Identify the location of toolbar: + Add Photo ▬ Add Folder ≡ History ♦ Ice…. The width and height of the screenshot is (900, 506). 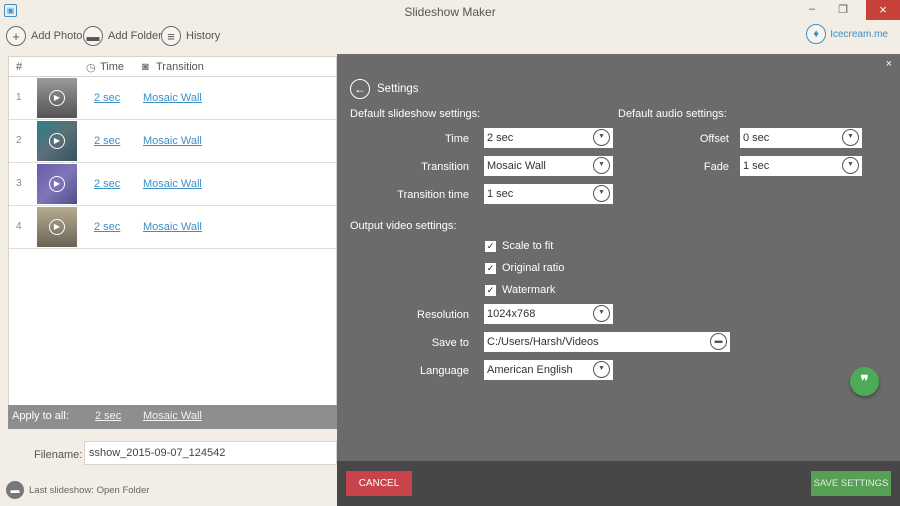
(450, 38).